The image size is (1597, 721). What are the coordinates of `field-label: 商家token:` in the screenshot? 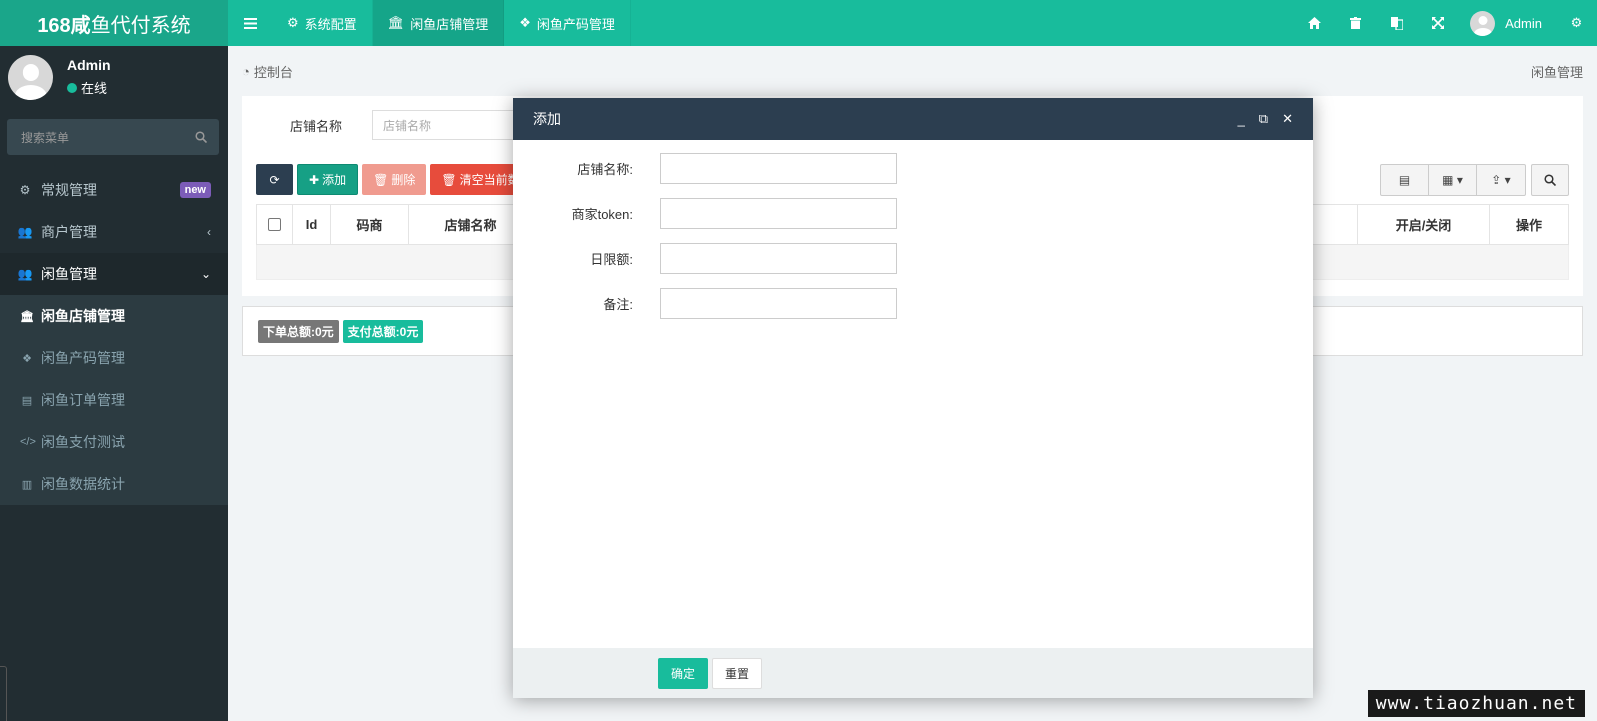 It's located at (602, 214).